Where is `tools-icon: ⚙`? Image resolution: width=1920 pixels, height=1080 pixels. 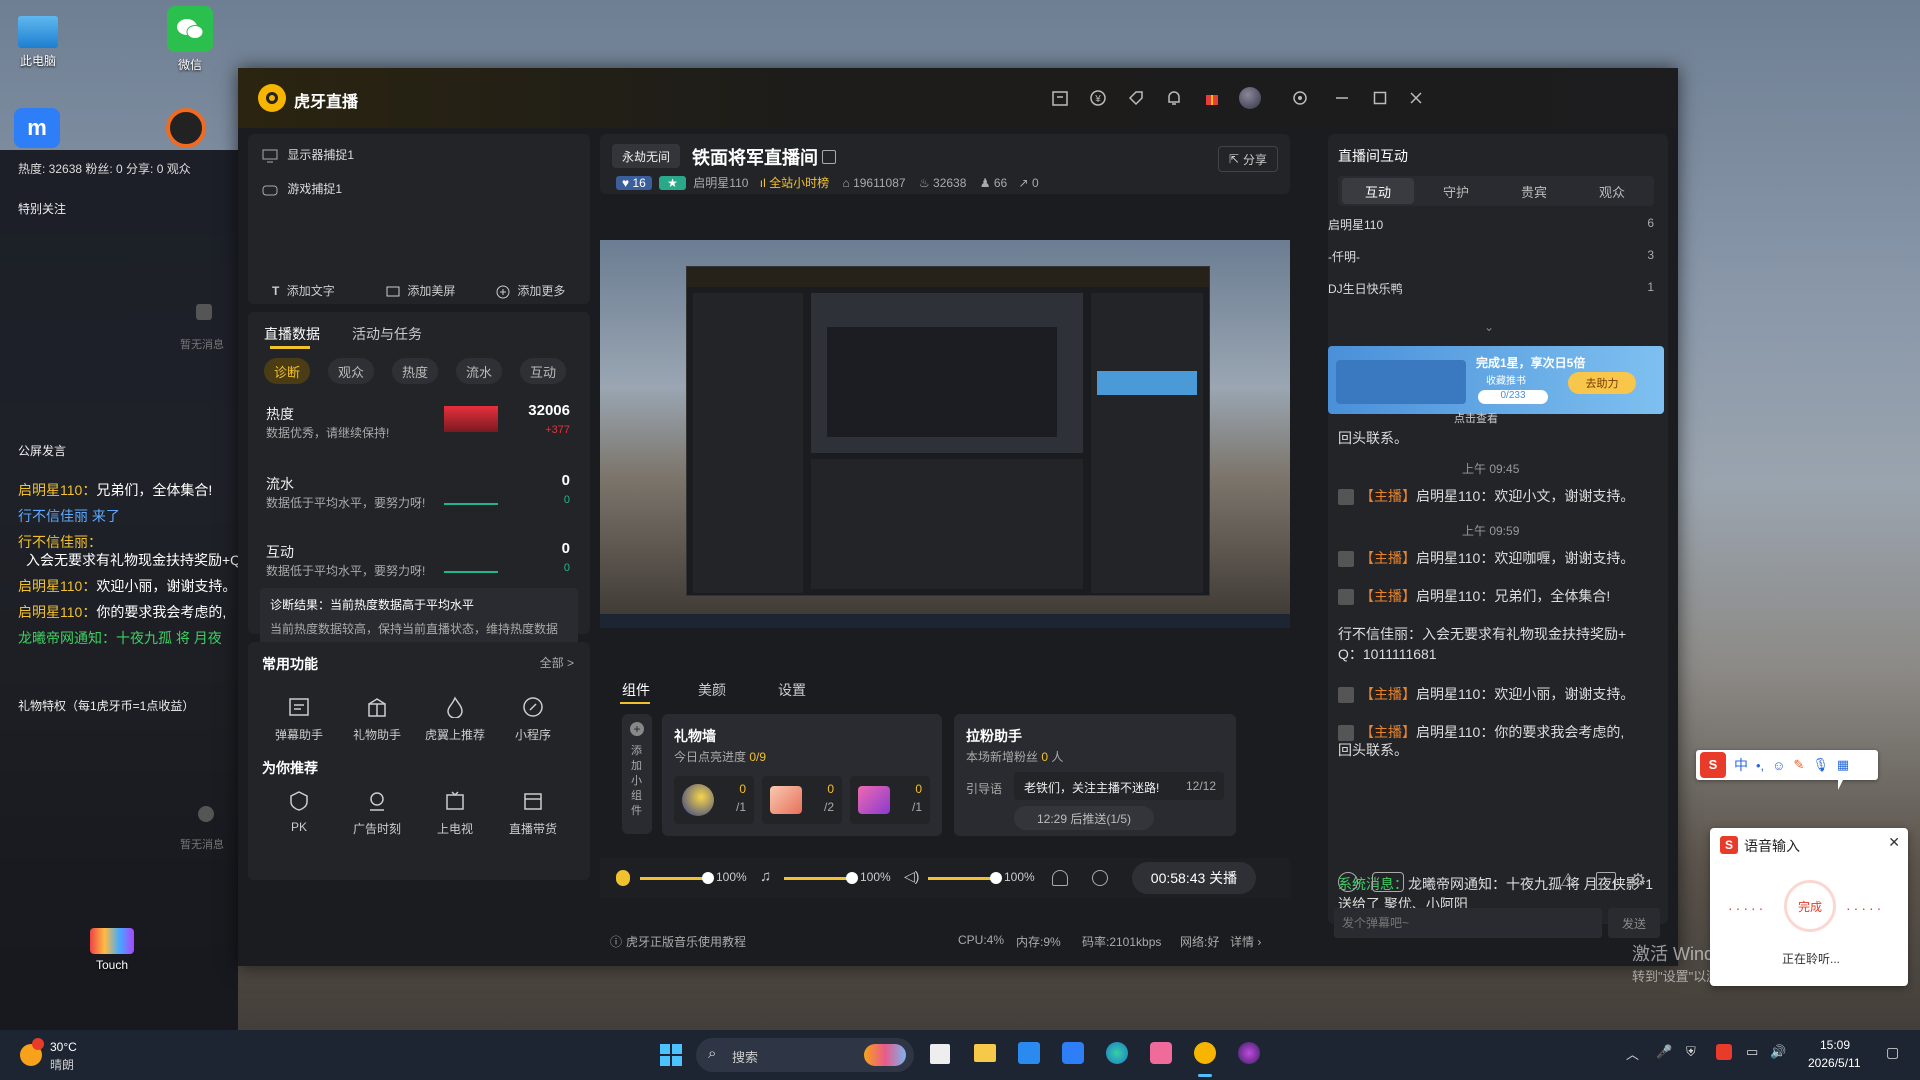
tools-icon: ⚙ is located at coordinates (1638, 880).